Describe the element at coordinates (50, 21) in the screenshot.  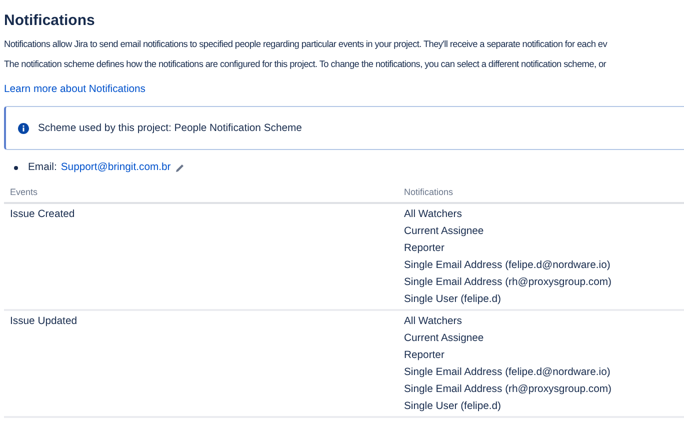
I see `page-title: Notifications` at that location.